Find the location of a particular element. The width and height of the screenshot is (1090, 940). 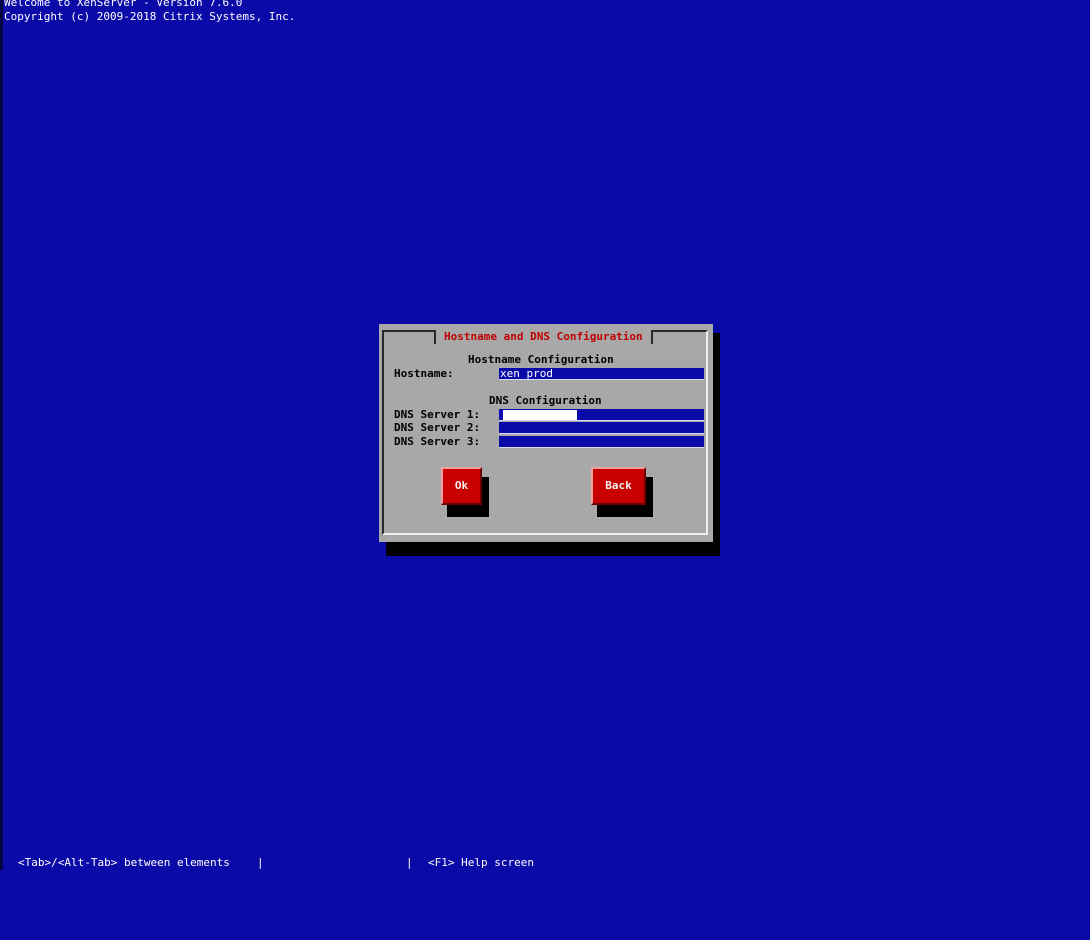

ok-button: Ok is located at coordinates (461, 486).